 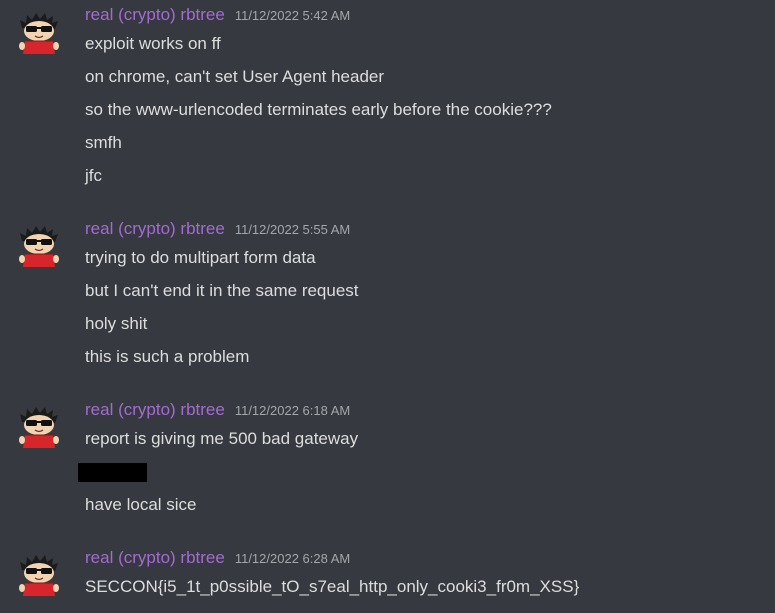 I want to click on message-text: have local sice, so click(x=141, y=504).